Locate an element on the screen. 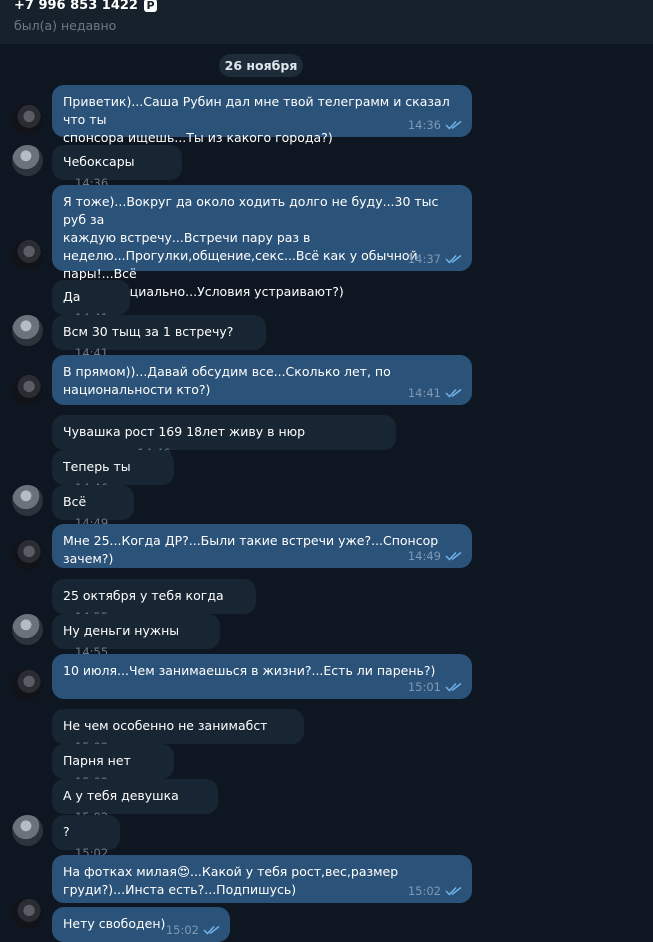 This screenshot has width=653, height=942. contact-title: +7 996 853 1422 P is located at coordinates (85, 6).